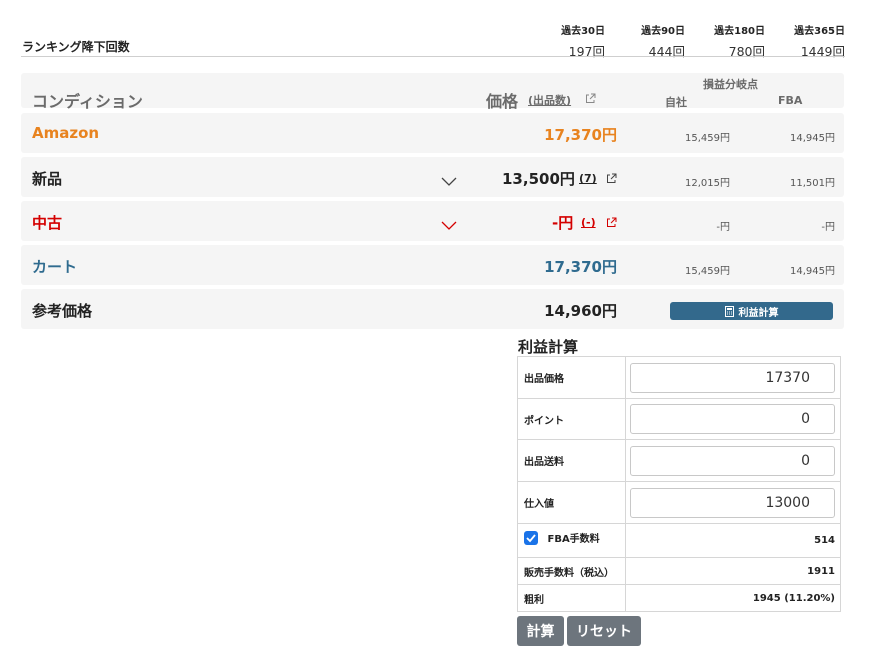 This screenshot has width=871, height=656. I want to click on calc-row-shipping: 出品送料, so click(679, 460).